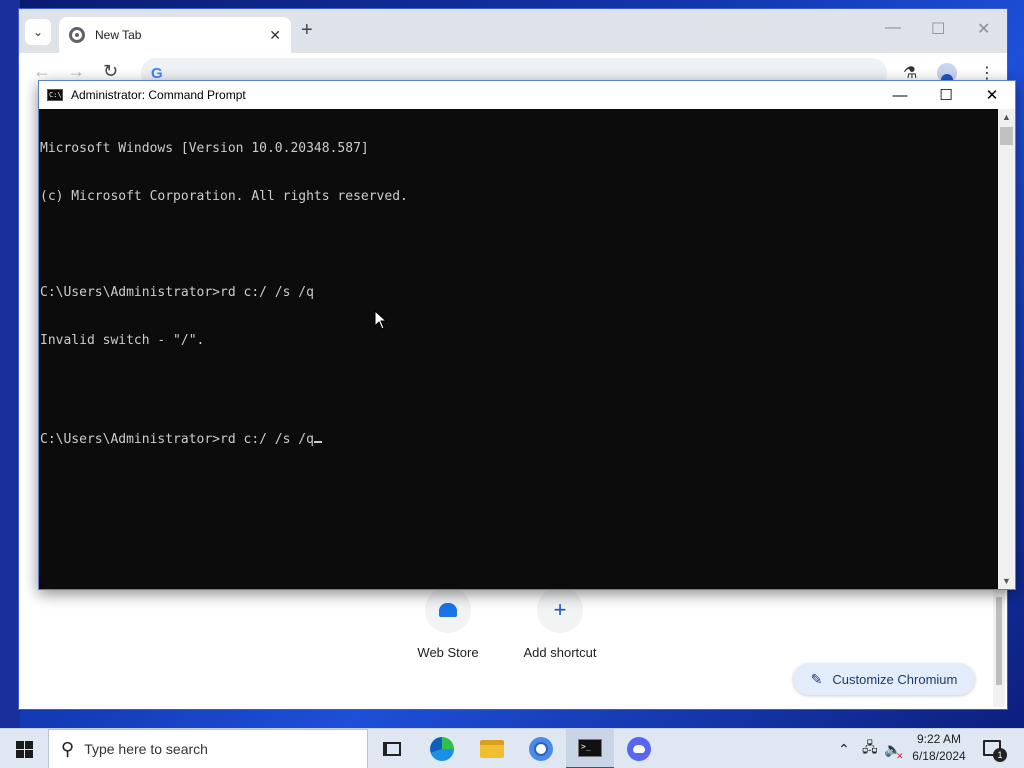 This screenshot has width=1024, height=768. I want to click on cmd-titlebar: C:\ Administrator: Command Prompt — ☐ ✕, so click(527, 95).